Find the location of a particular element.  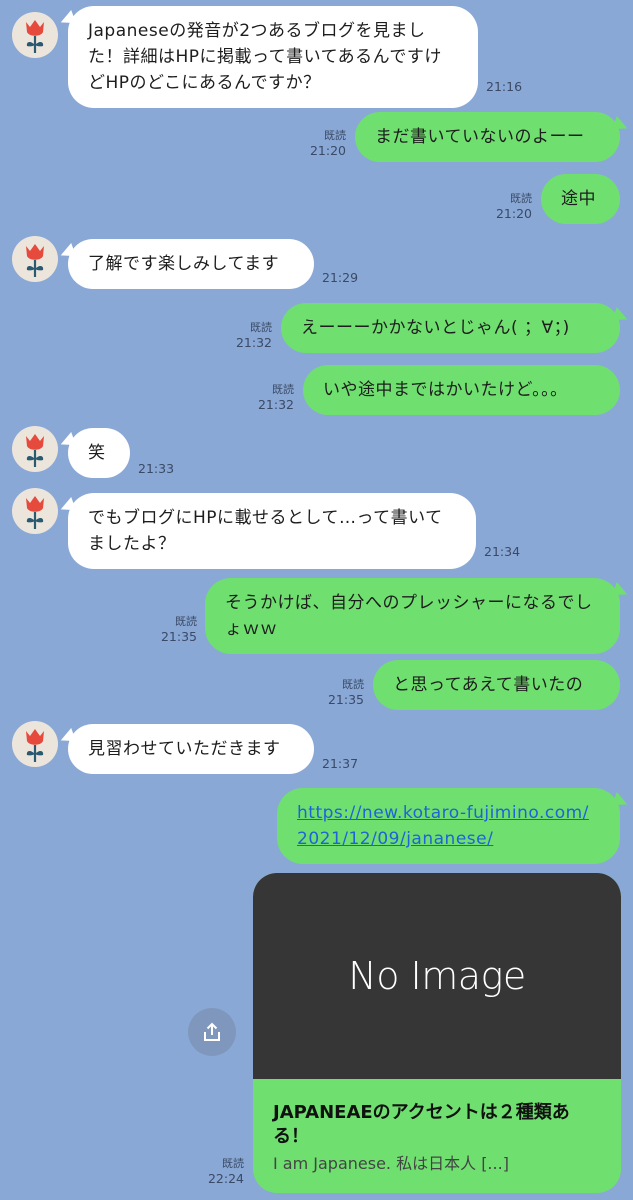

message-time: 21:16 is located at coordinates (504, 86).